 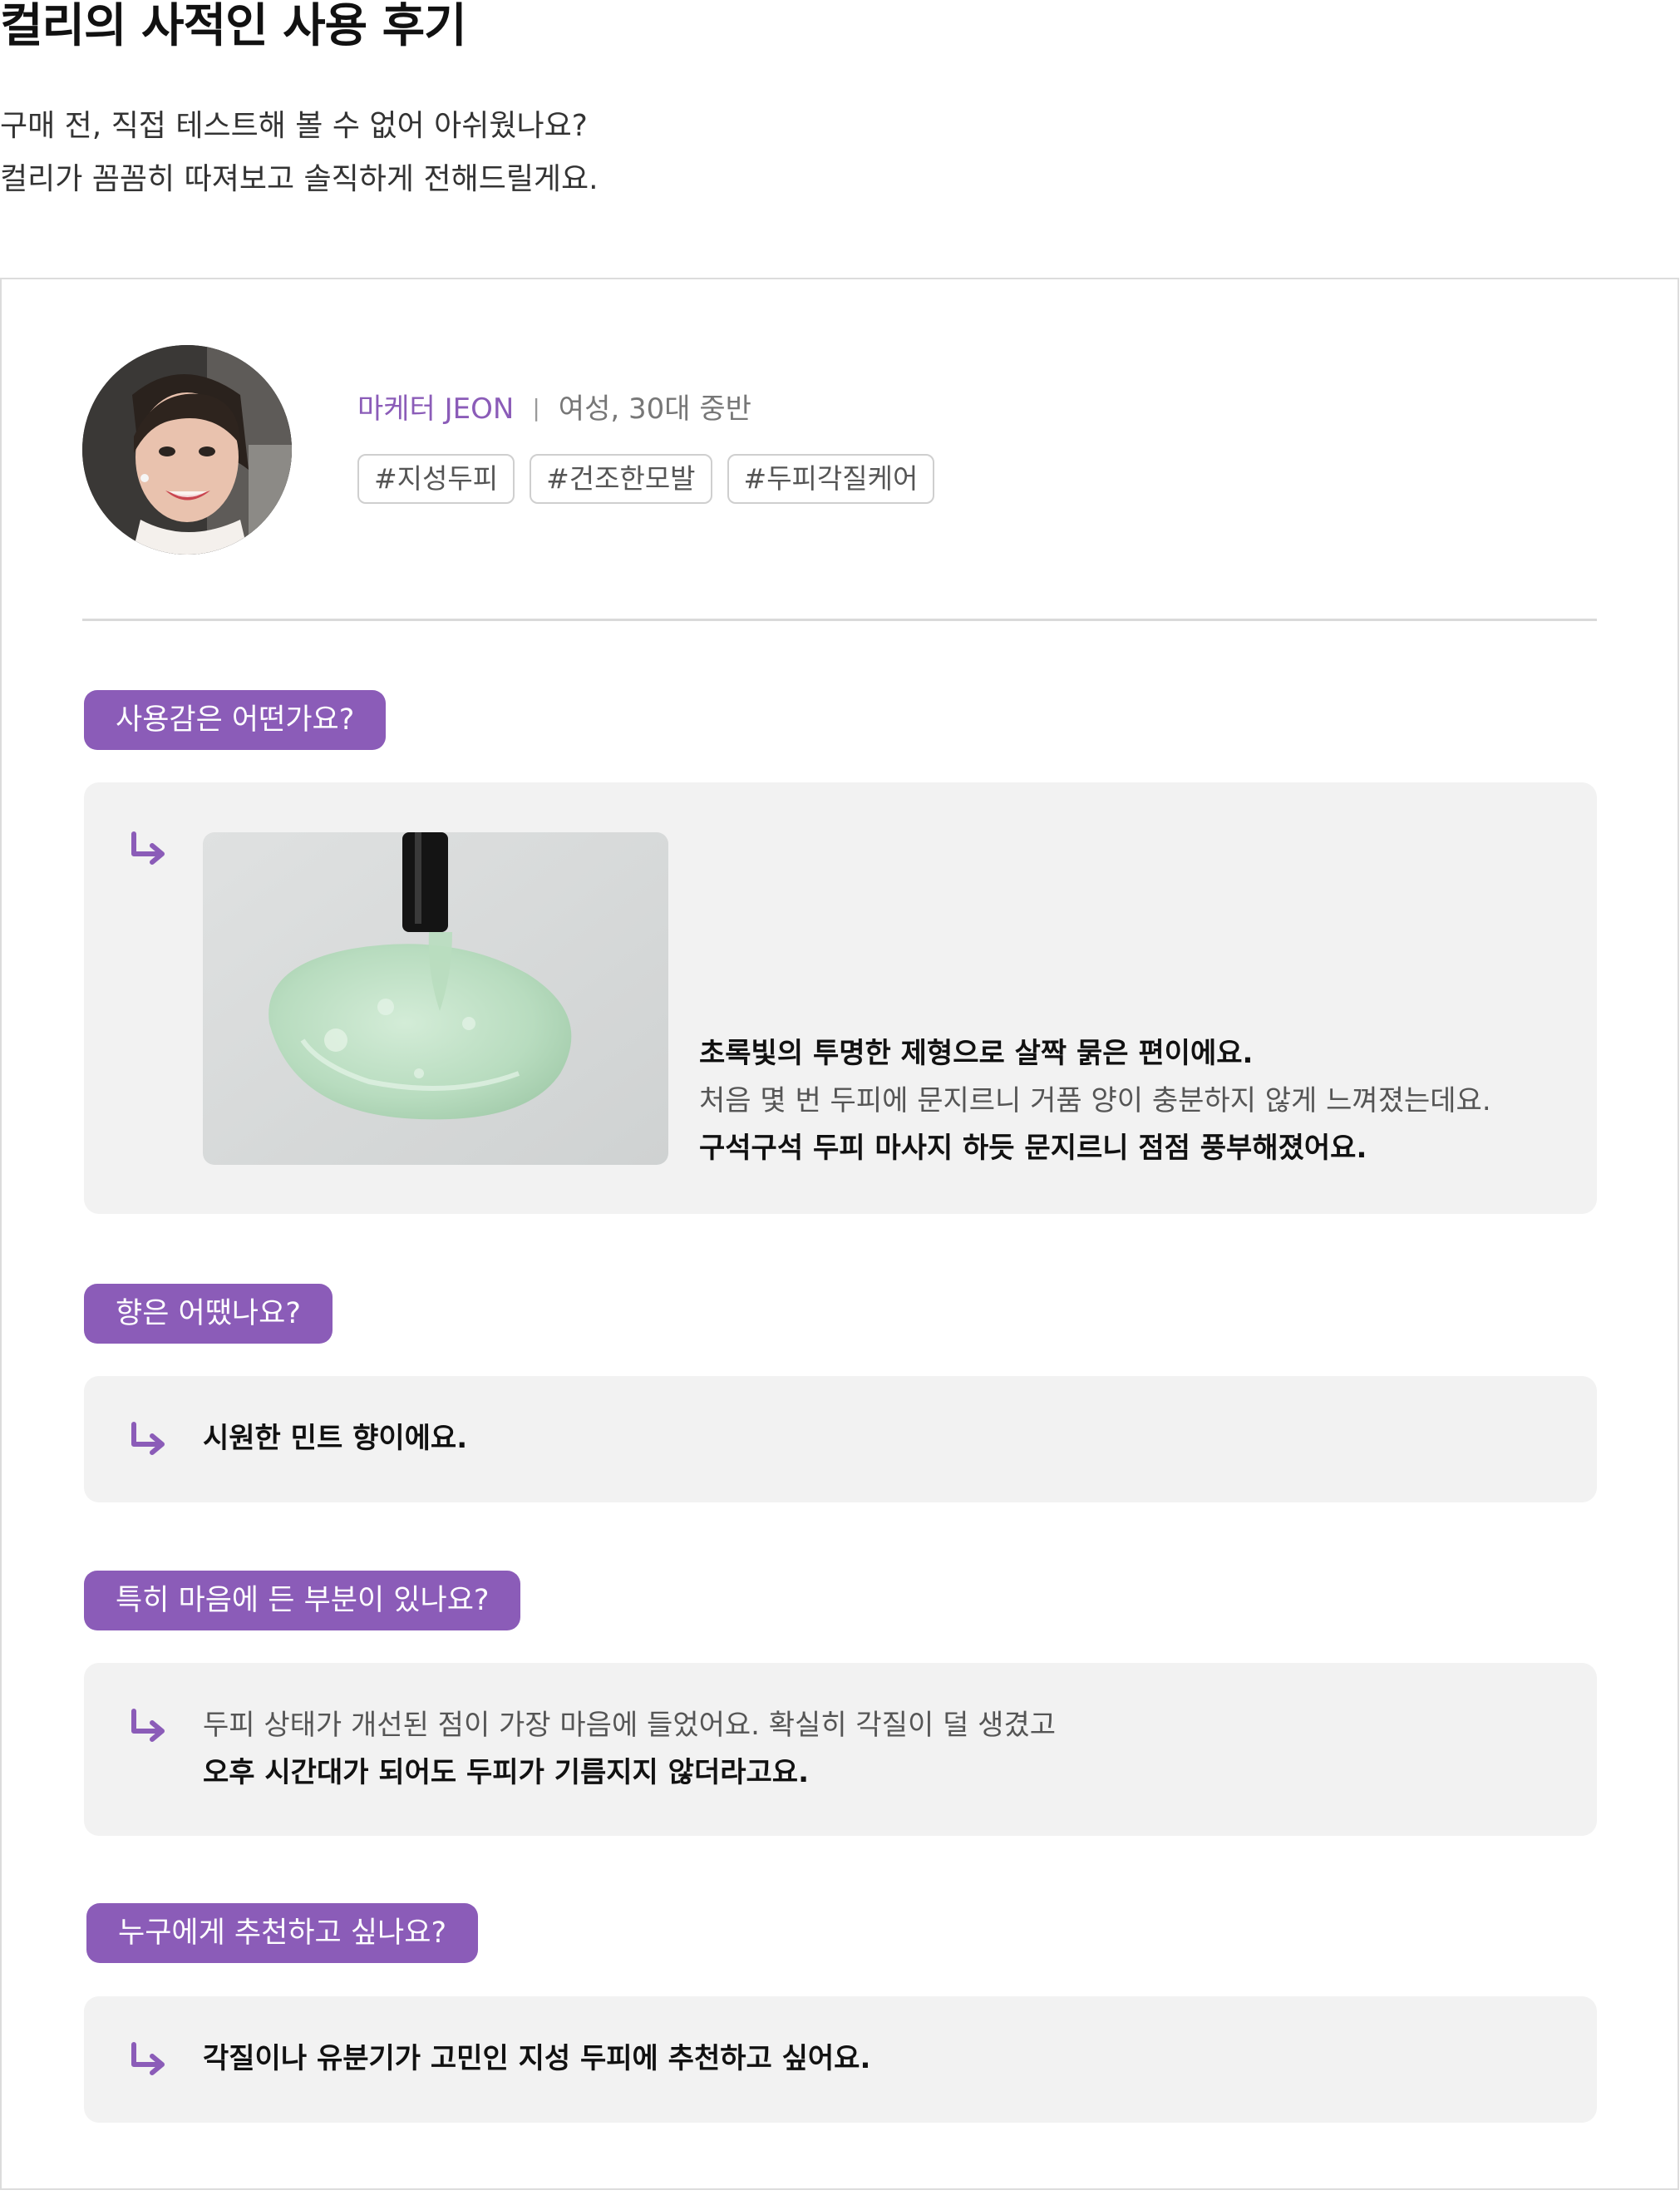 I want to click on answer-line: 두피 상태가 개선된 점이 가장 마음에 들었어요. 확실히 각질이 덜 생겼고, so click(x=630, y=1725).